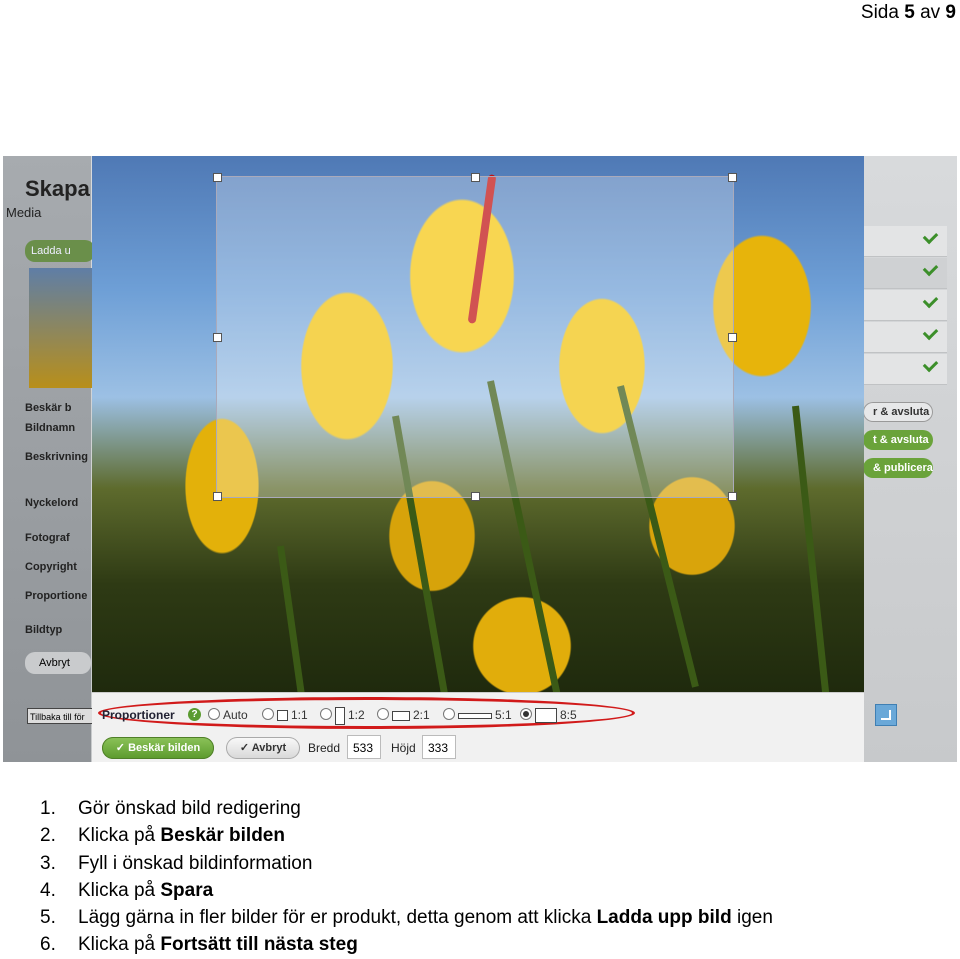  Describe the element at coordinates (195, 863) in the screenshot. I see `step-text: Fyll i önskad bildinformation` at that location.